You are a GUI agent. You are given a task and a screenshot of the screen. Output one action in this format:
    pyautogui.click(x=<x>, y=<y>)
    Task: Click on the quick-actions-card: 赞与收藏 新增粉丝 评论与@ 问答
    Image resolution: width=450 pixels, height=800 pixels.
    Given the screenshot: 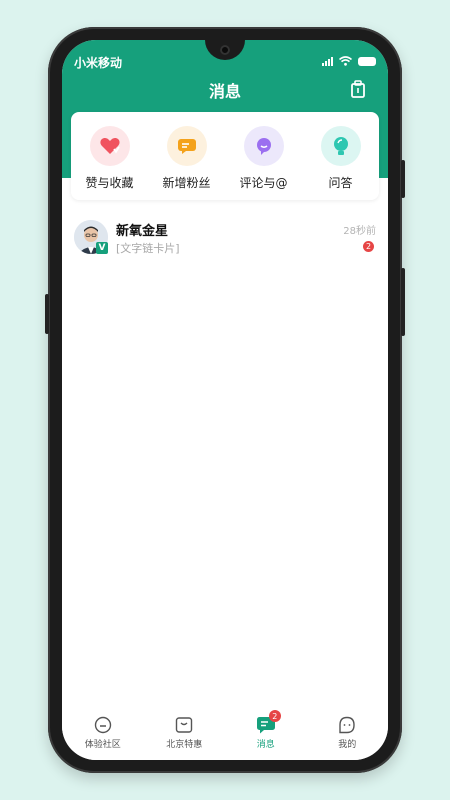 What is the action you would take?
    pyautogui.click(x=225, y=156)
    